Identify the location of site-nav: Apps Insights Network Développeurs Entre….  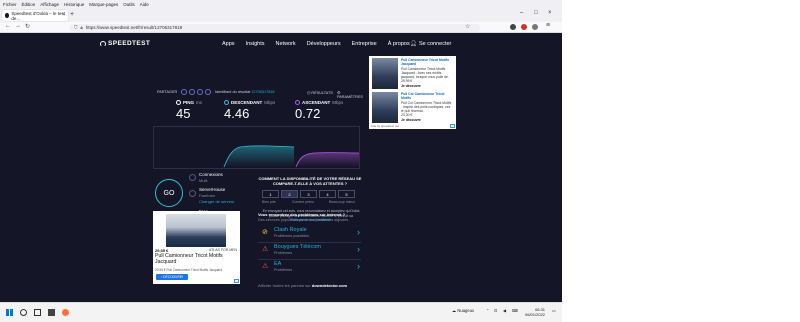
(316, 44).